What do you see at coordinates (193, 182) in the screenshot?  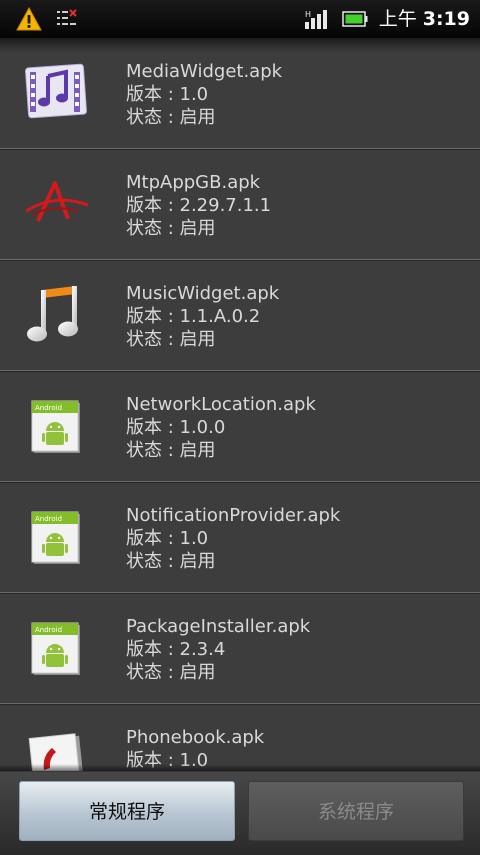 I see `app-name: MtpAppGB.apk` at bounding box center [193, 182].